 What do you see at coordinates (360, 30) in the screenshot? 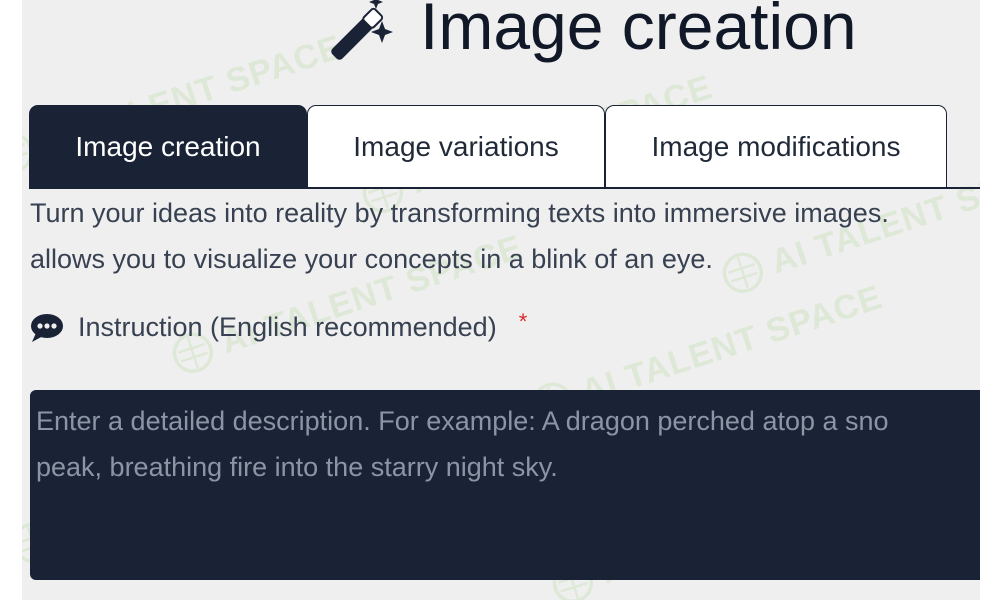
I see `magic-wand-icon` at bounding box center [360, 30].